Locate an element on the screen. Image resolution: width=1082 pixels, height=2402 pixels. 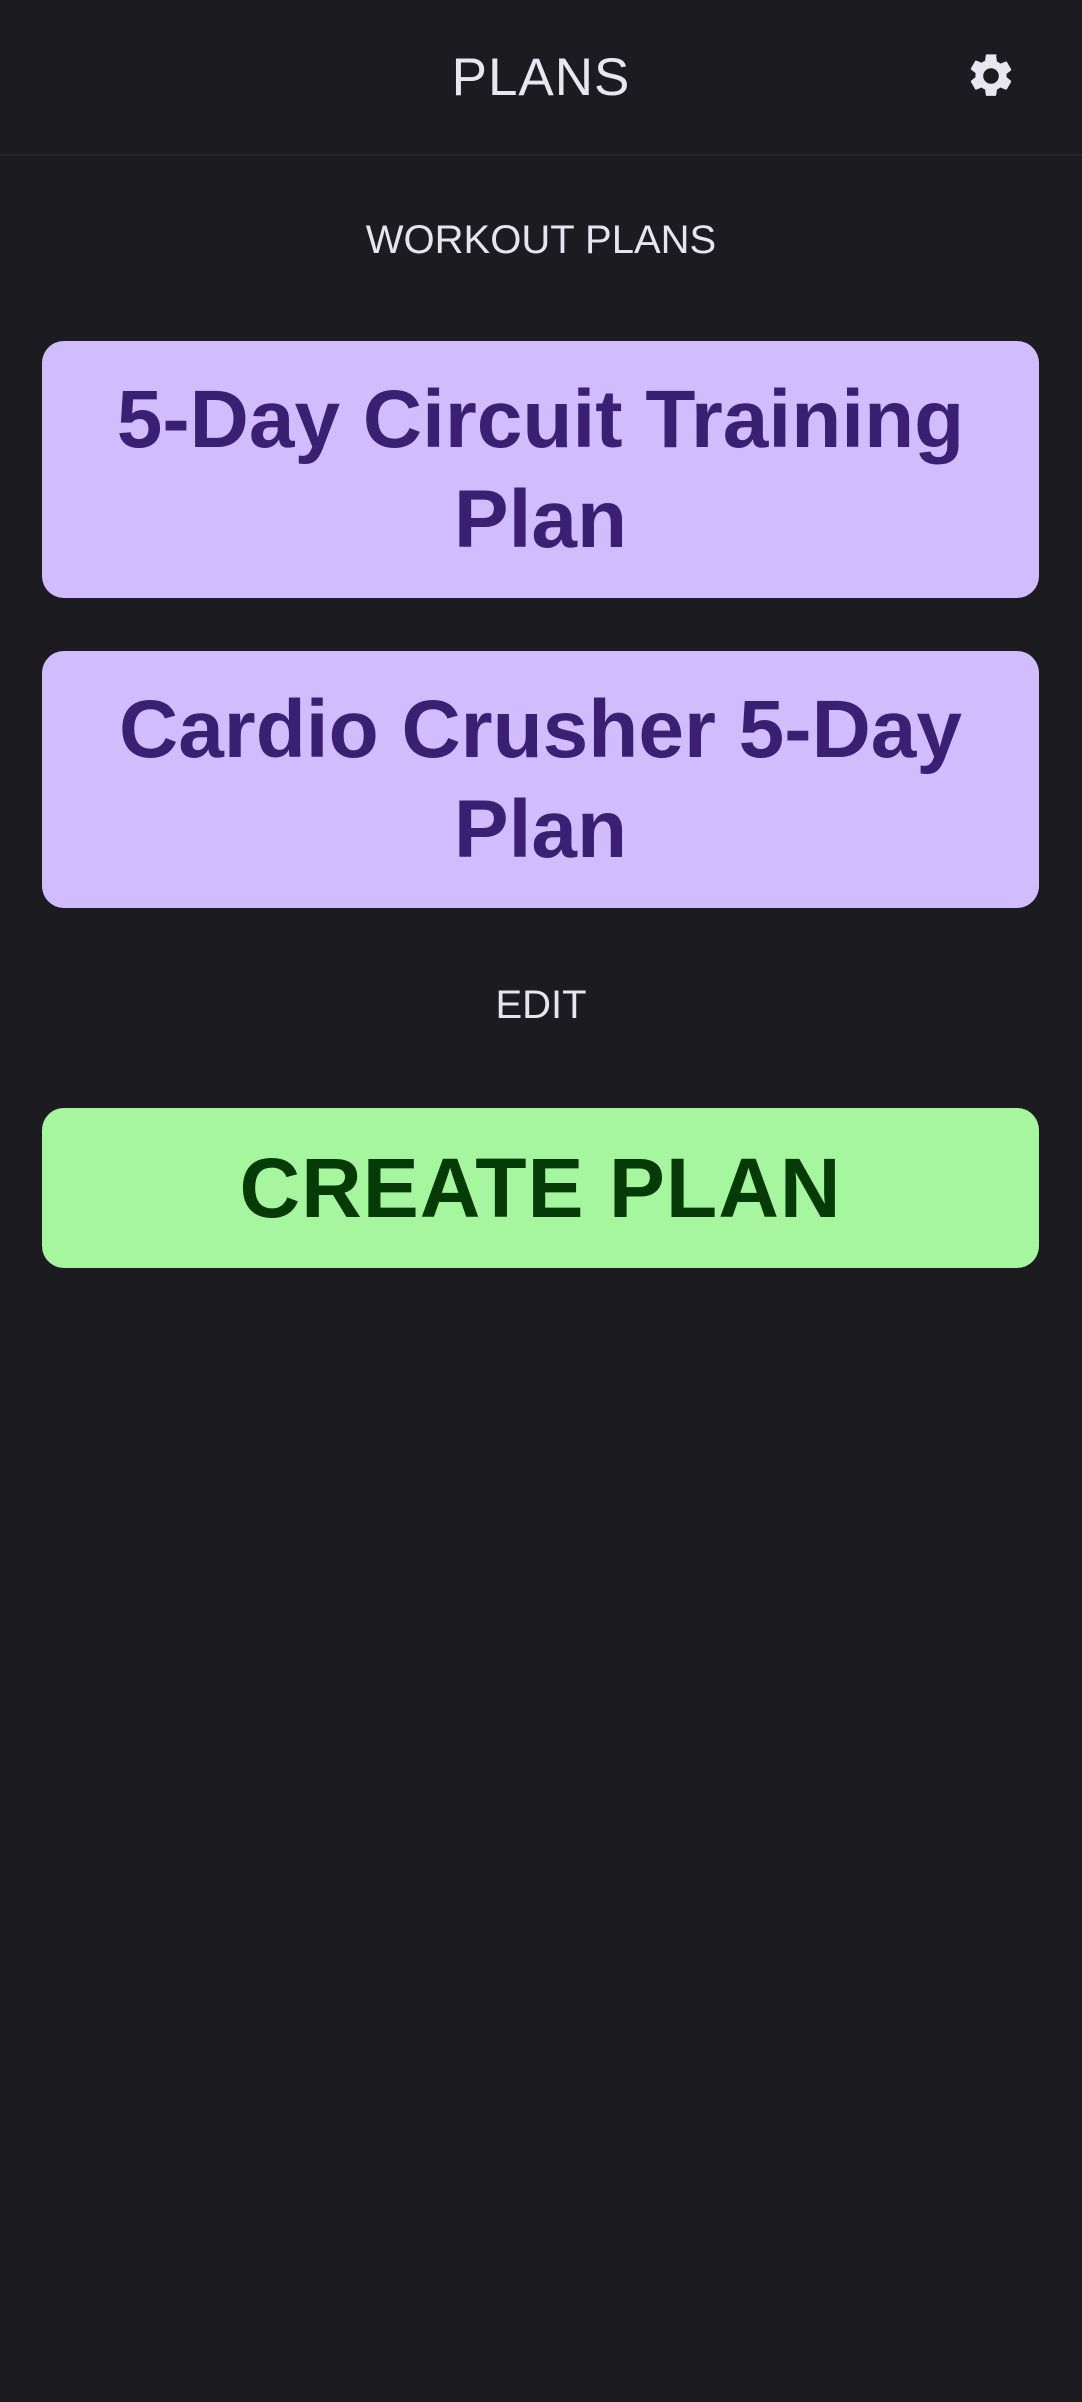
plan-card-cardio-crusher: Cardio Crusher 5-Day Plan is located at coordinates (540, 779).